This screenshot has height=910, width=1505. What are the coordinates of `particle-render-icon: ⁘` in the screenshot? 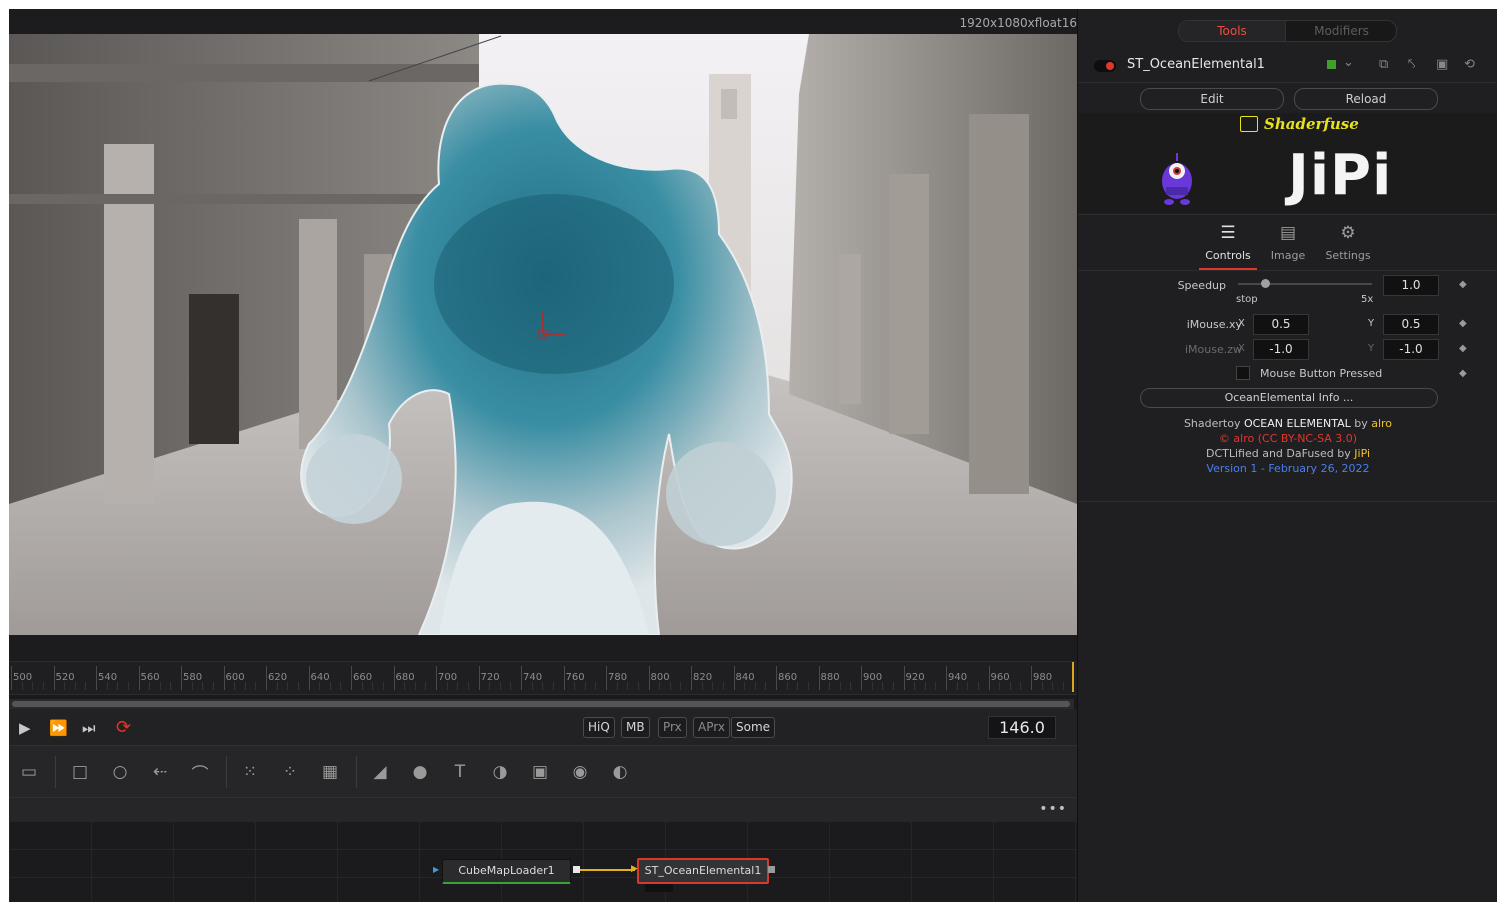 It's located at (290, 772).